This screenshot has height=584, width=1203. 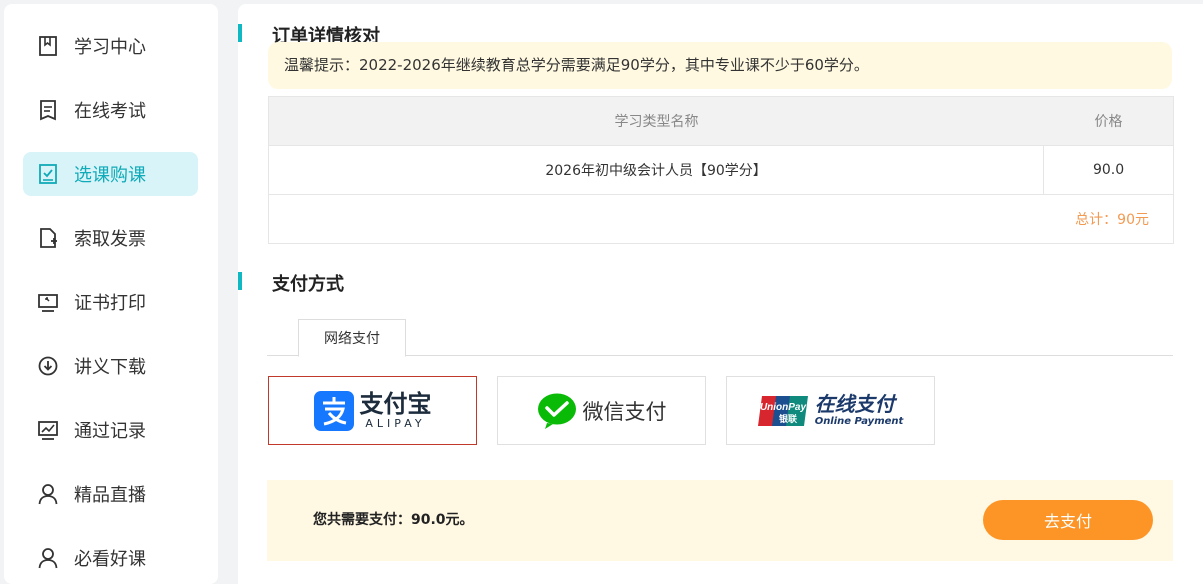 I want to click on certificate-icon, so click(x=48, y=302).